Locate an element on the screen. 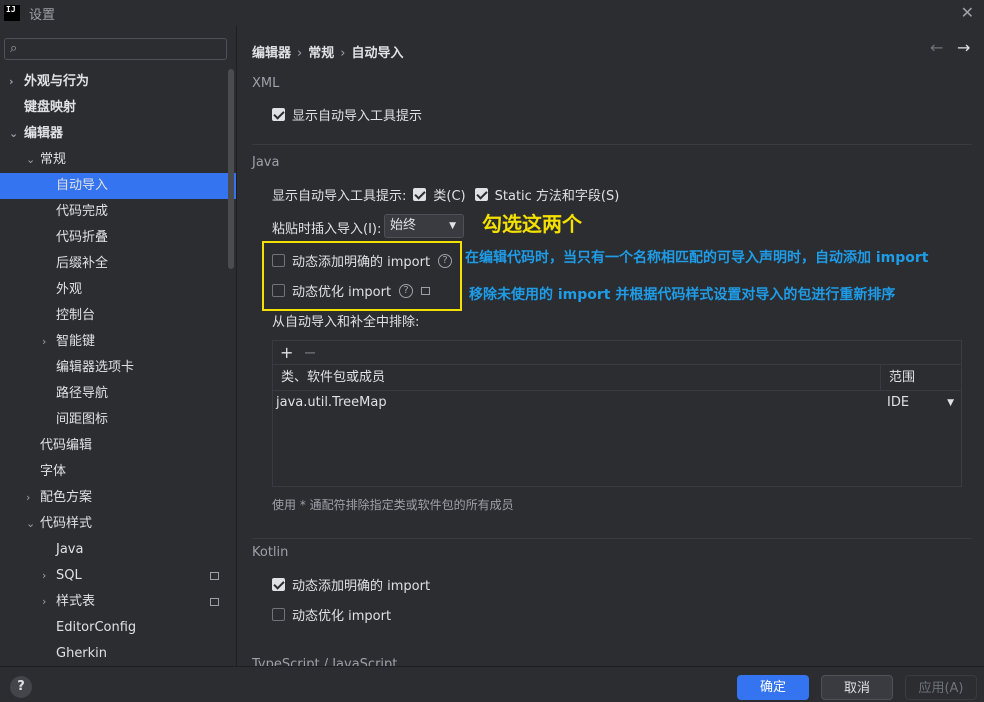  exclude-label: 从自动导入和补全中排除: is located at coordinates (346, 322).